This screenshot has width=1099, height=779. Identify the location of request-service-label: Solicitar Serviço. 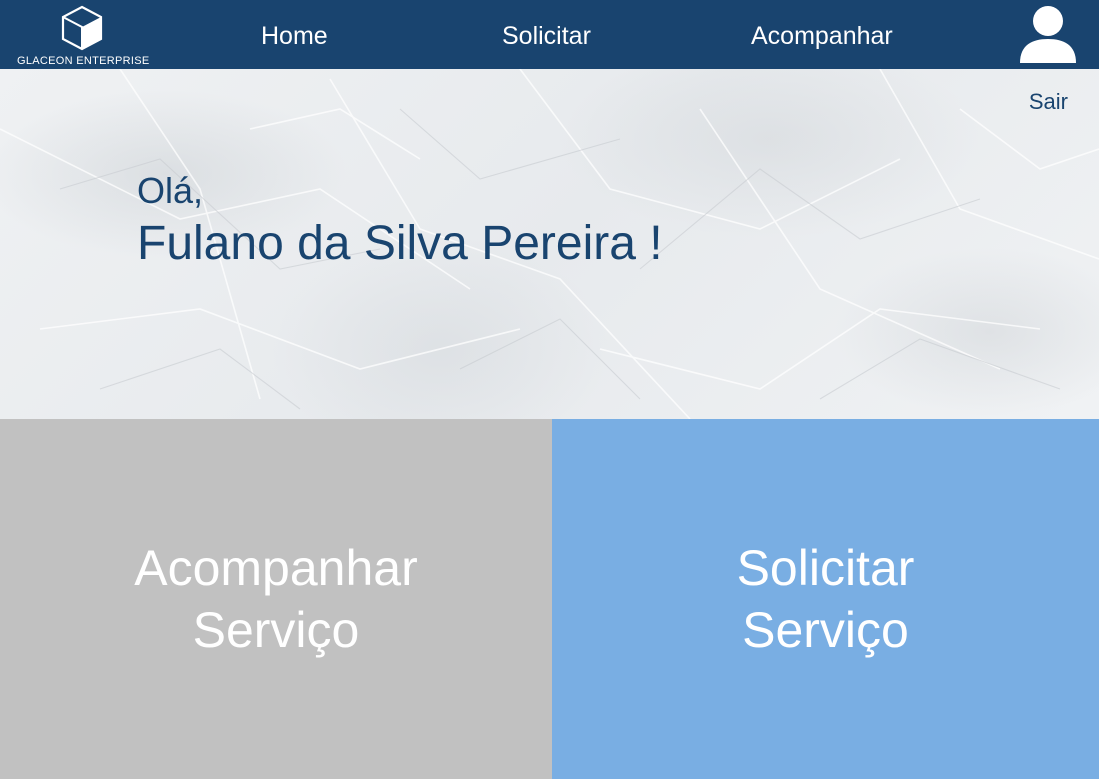
(826, 599).